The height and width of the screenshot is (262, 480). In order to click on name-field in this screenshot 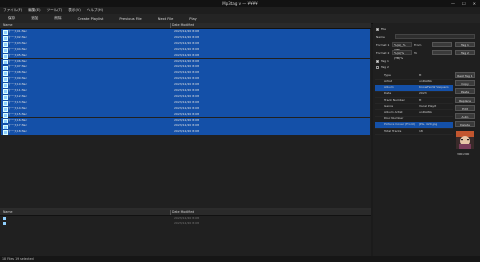, I will do `click(435, 36)`.